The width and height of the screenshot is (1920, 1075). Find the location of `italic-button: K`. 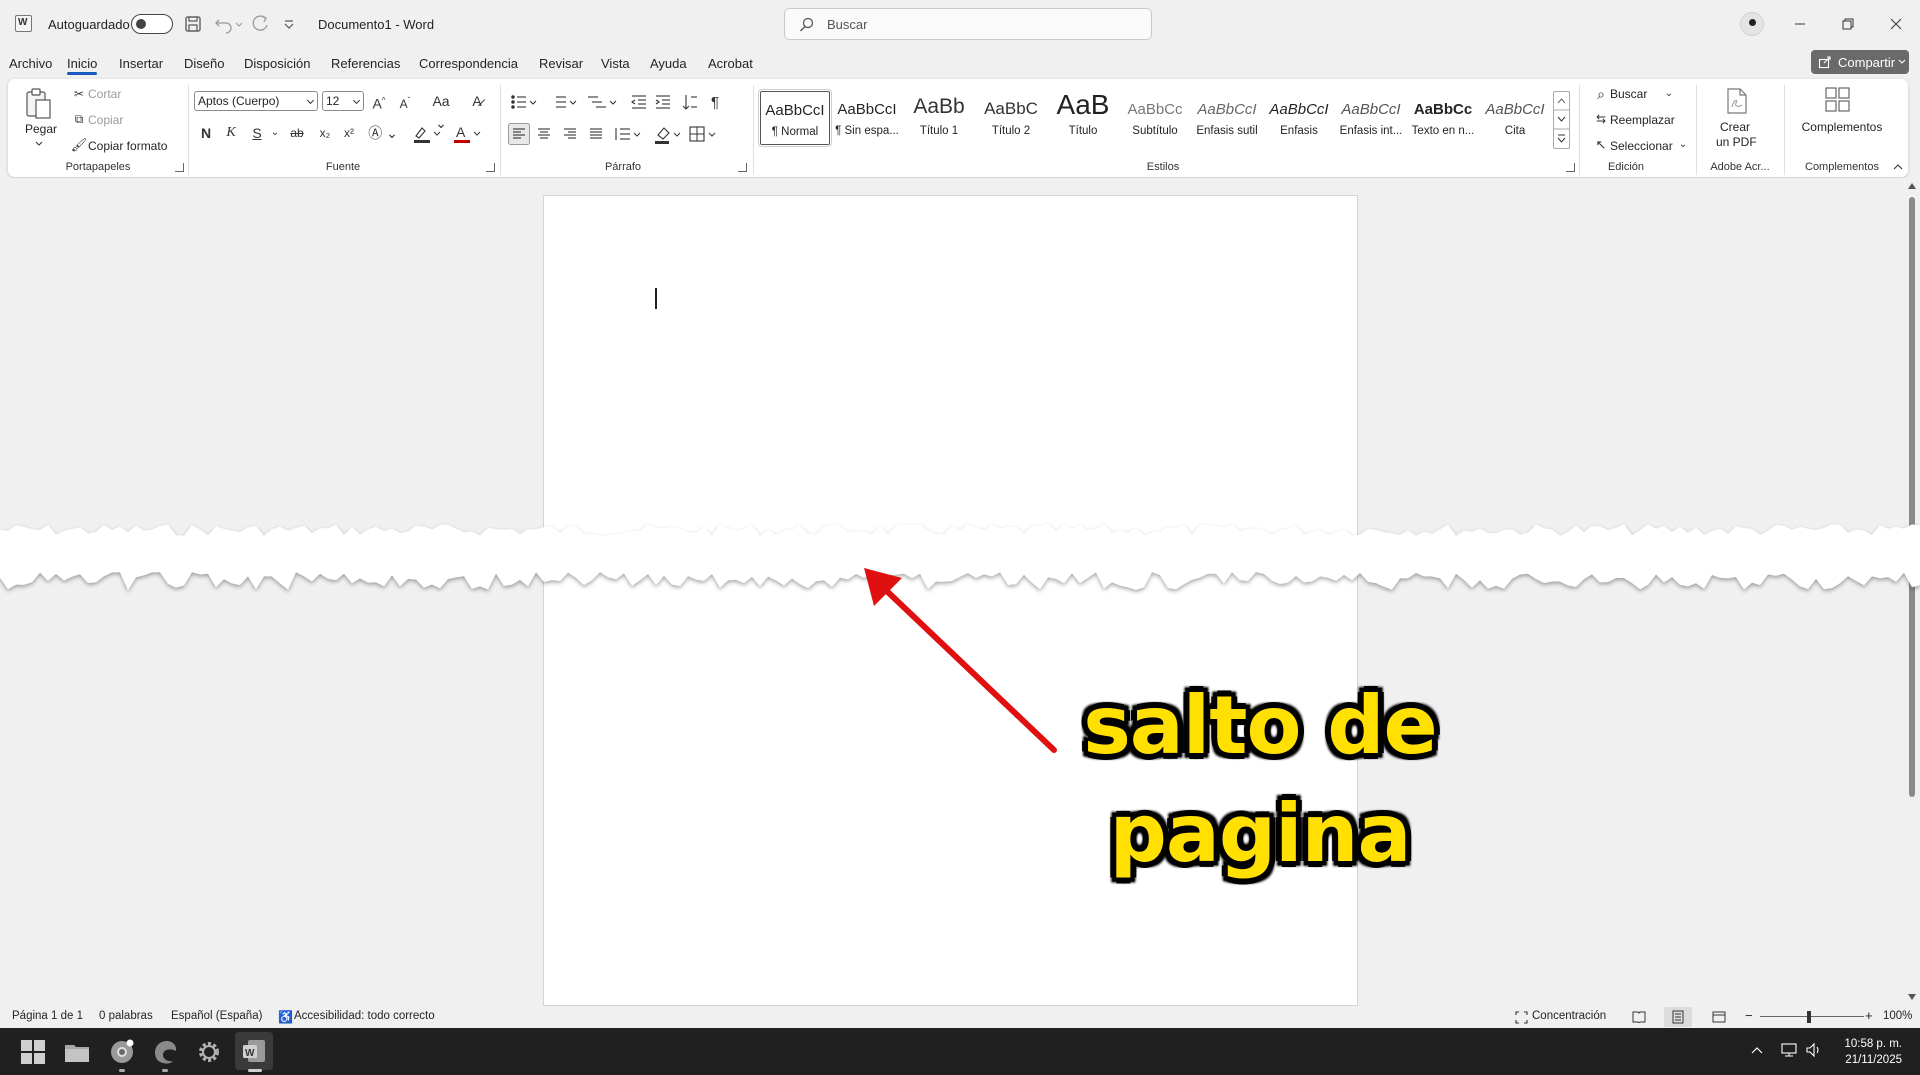

italic-button: K is located at coordinates (231, 133).